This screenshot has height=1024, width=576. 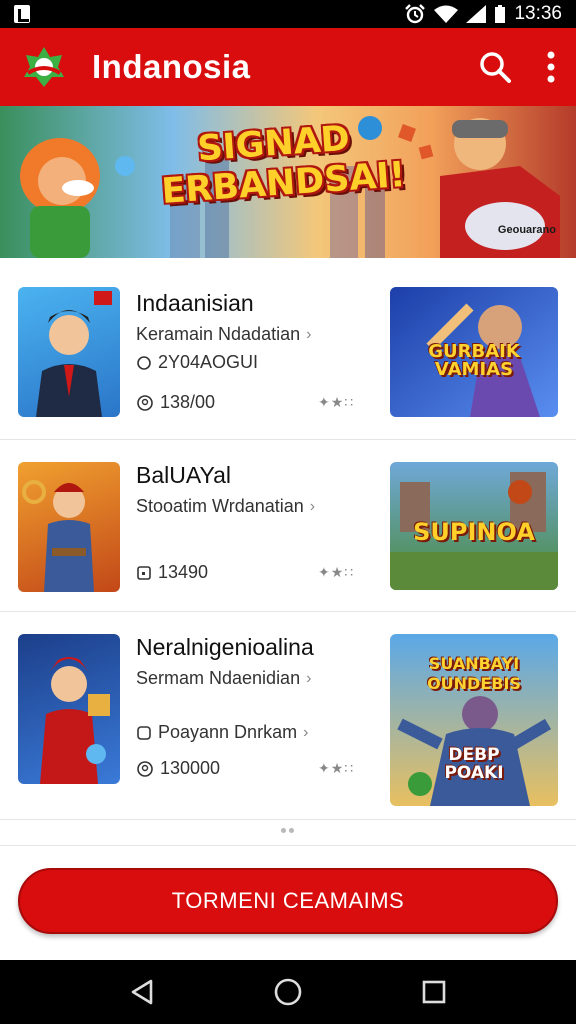 I want to click on status-bar: 13:36, so click(x=288, y=14).